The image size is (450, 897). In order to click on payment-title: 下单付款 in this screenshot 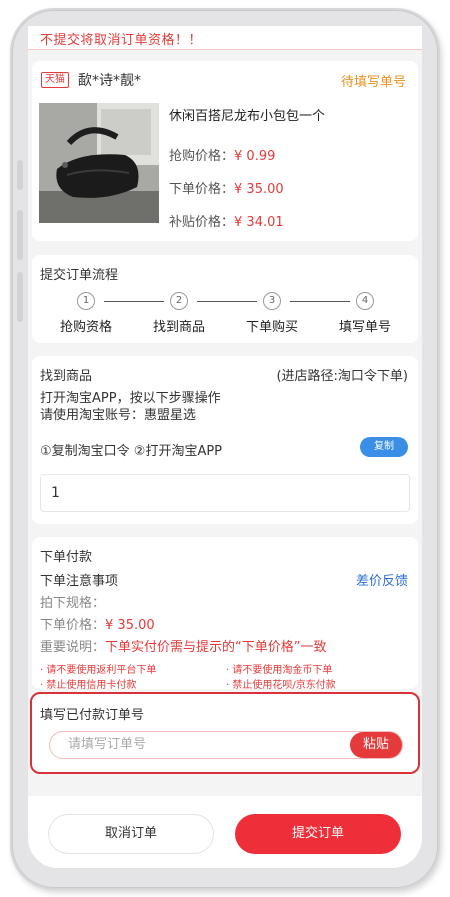, I will do `click(66, 557)`.